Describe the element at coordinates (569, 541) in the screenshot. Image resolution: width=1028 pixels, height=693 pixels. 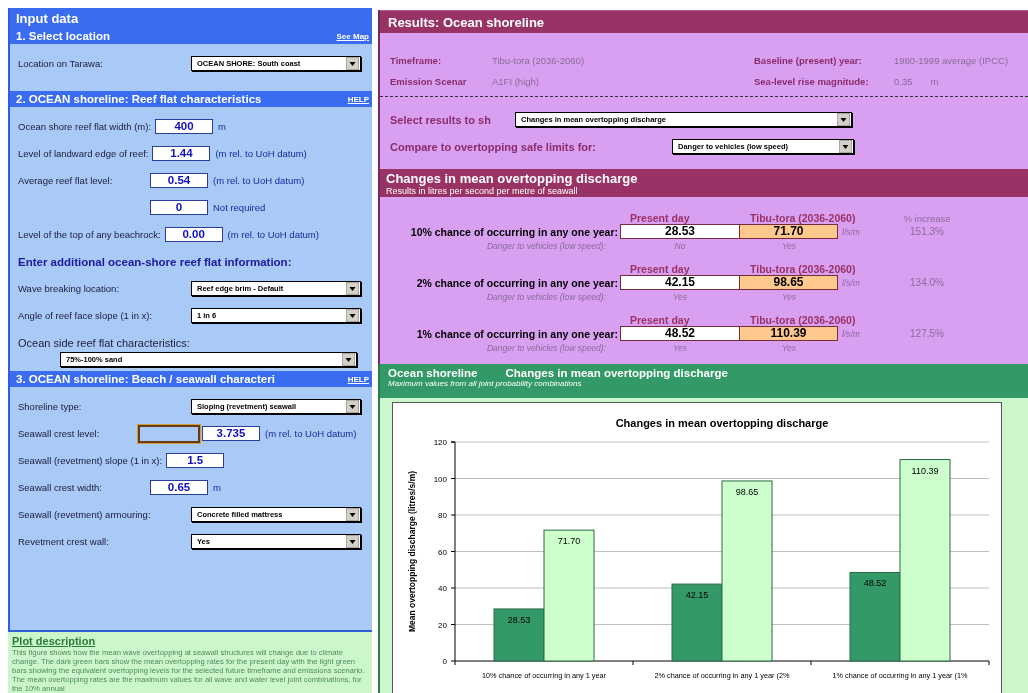
I see `data-label: 71.70` at that location.